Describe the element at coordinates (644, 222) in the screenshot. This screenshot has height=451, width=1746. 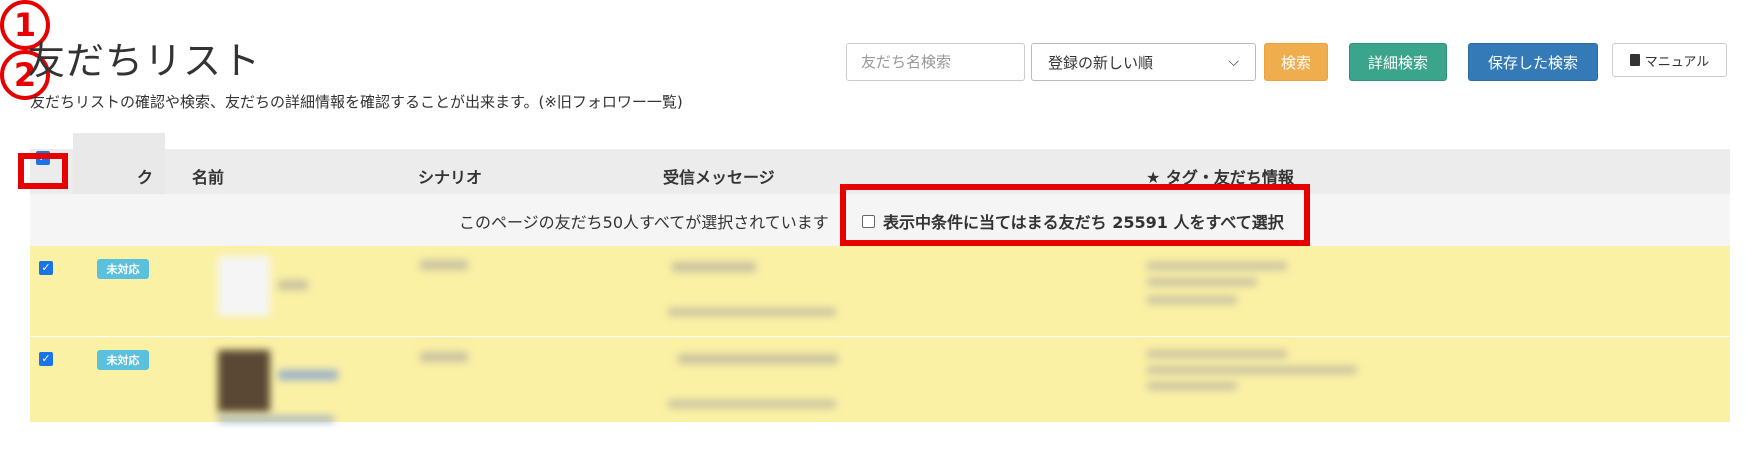
I see `selection-notice-text: このページの友だち50人すべてが選択されています` at that location.